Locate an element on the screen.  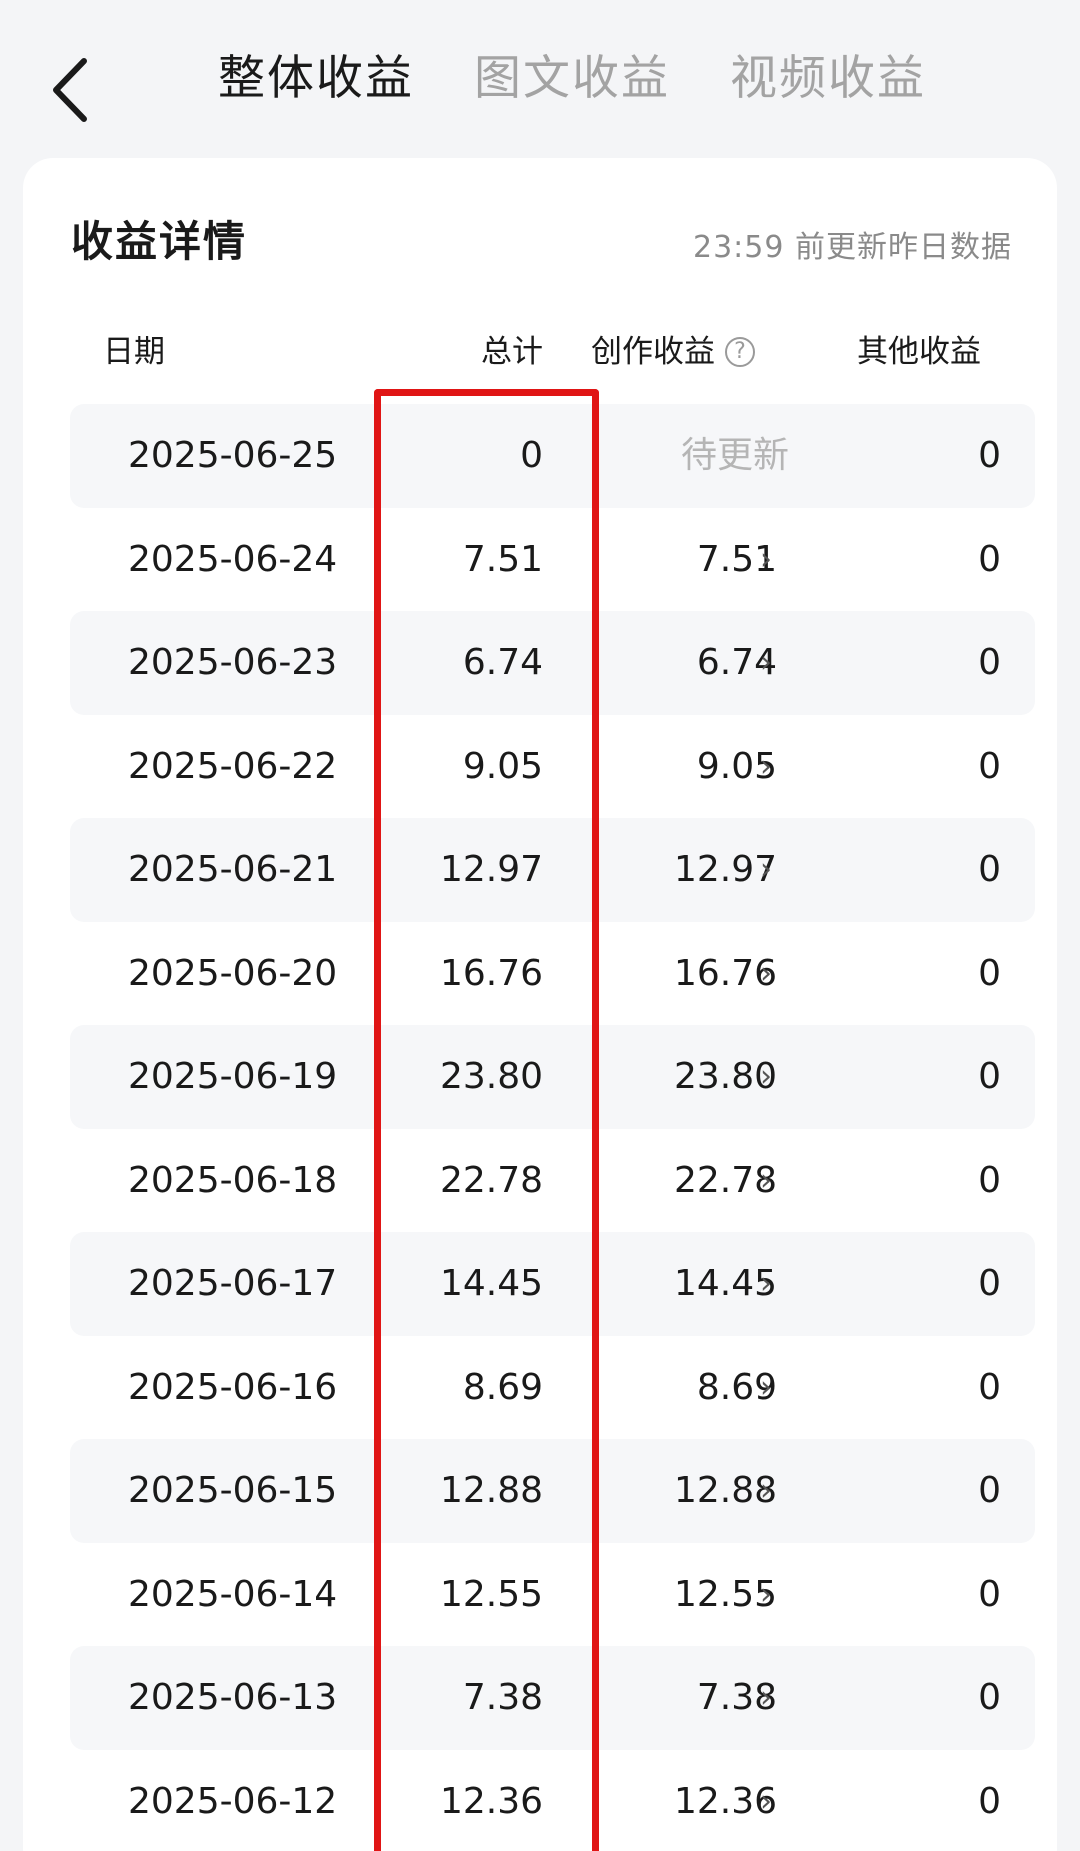
row-date: 2025-06-14 is located at coordinates (233, 1594).